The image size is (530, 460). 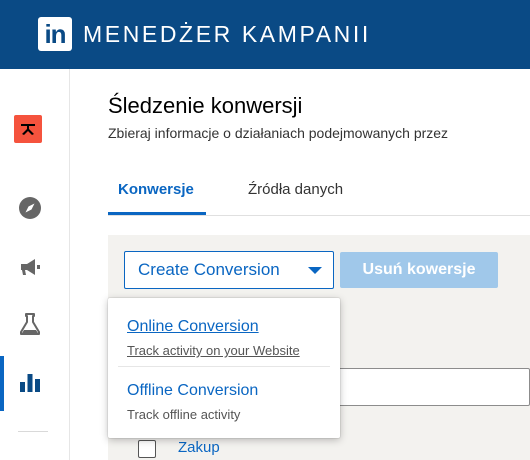 I want to click on active-nav-indicator, so click(x=2, y=383).